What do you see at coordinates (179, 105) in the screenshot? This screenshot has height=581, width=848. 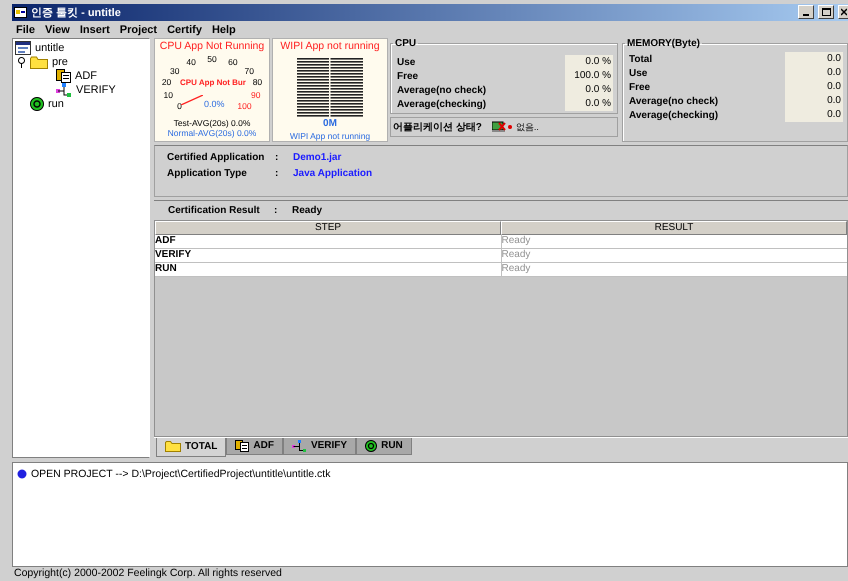 I see `scale-label: 0` at bounding box center [179, 105].